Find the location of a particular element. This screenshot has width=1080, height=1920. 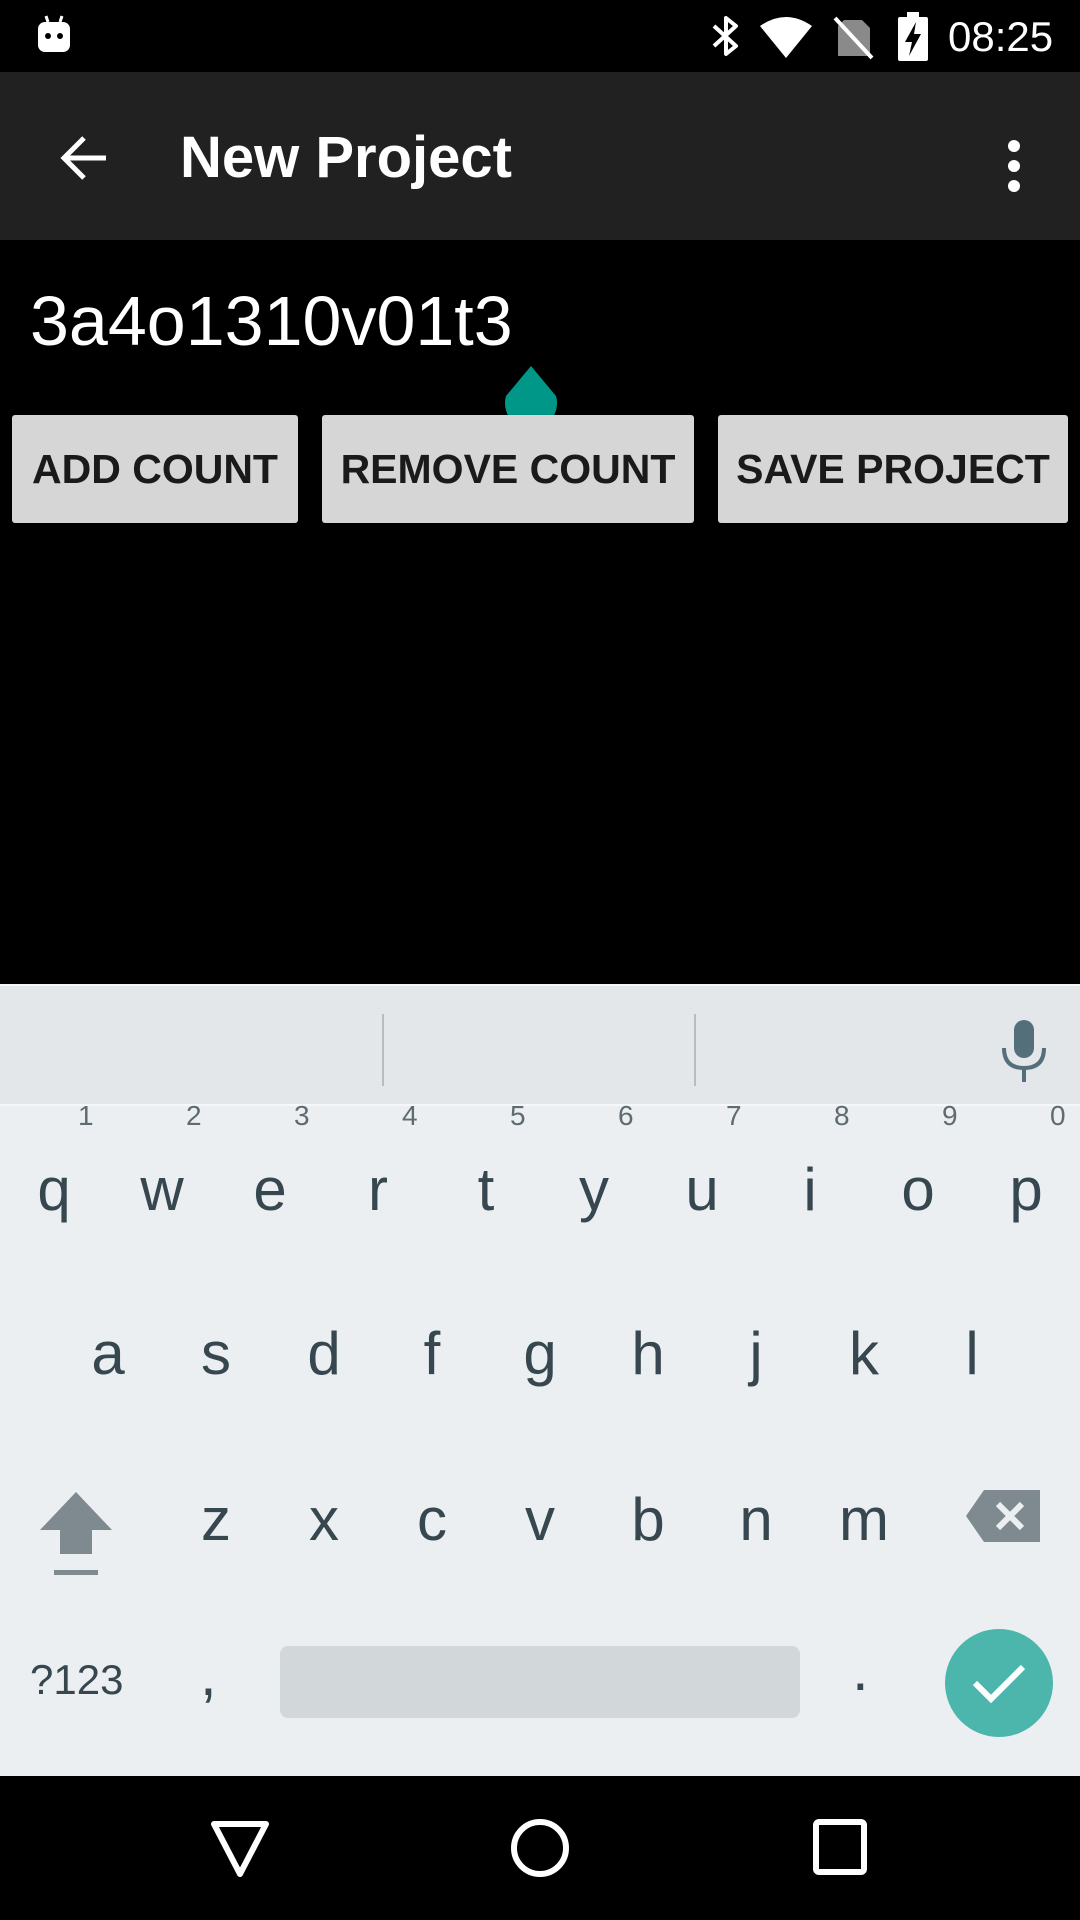

key-h: h is located at coordinates (648, 1354).